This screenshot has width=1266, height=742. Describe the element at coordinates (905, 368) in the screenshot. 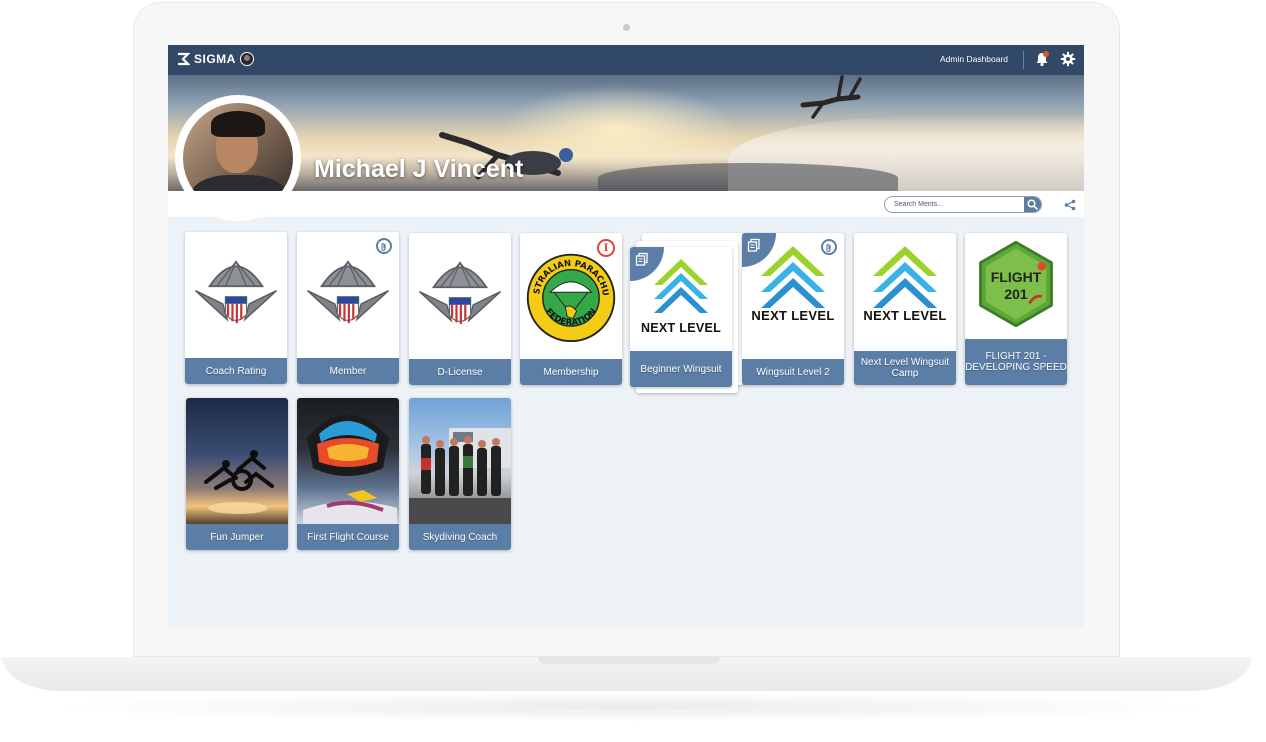

I see `merit-label: Next Level Wingsuit Camp` at that location.